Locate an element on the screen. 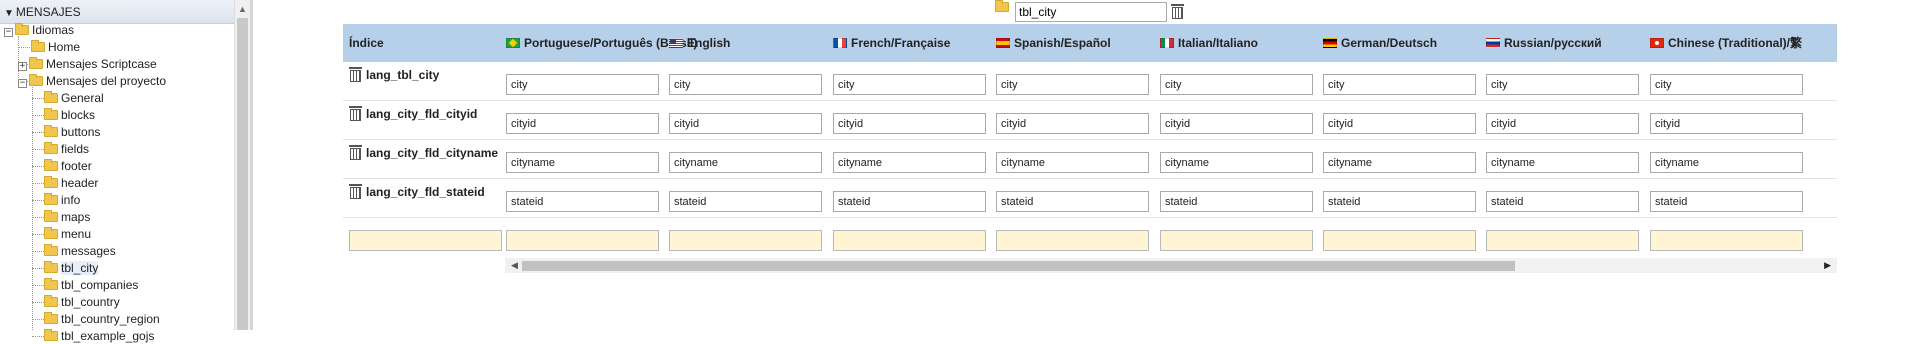  tree-item-label: fields is located at coordinates (75, 149).